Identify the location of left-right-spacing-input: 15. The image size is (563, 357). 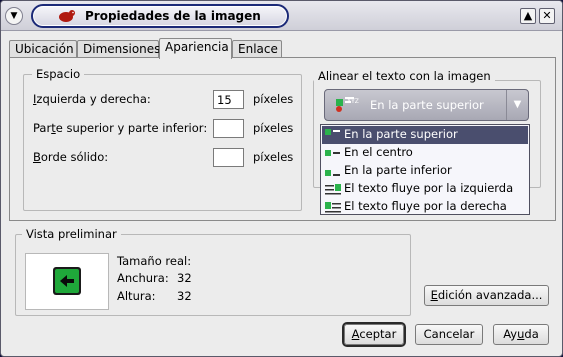
(228, 99).